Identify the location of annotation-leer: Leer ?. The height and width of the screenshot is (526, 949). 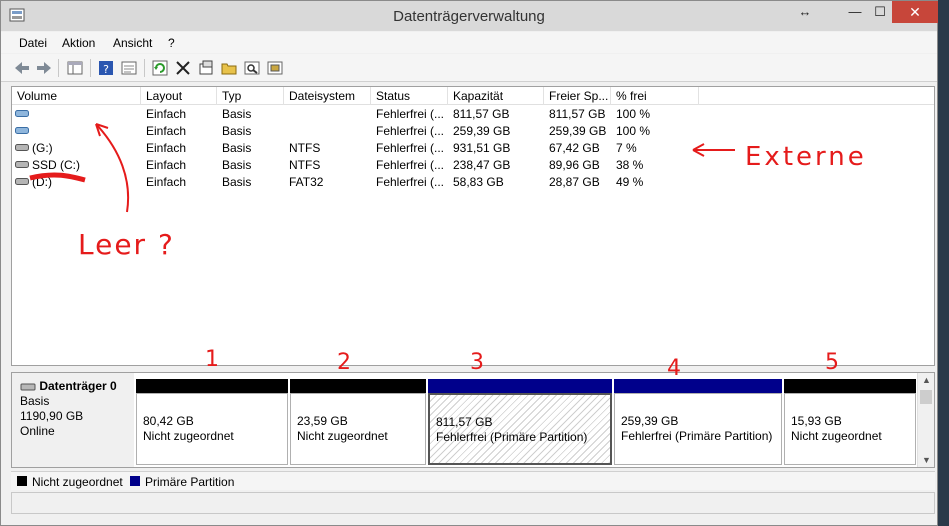
(126, 244).